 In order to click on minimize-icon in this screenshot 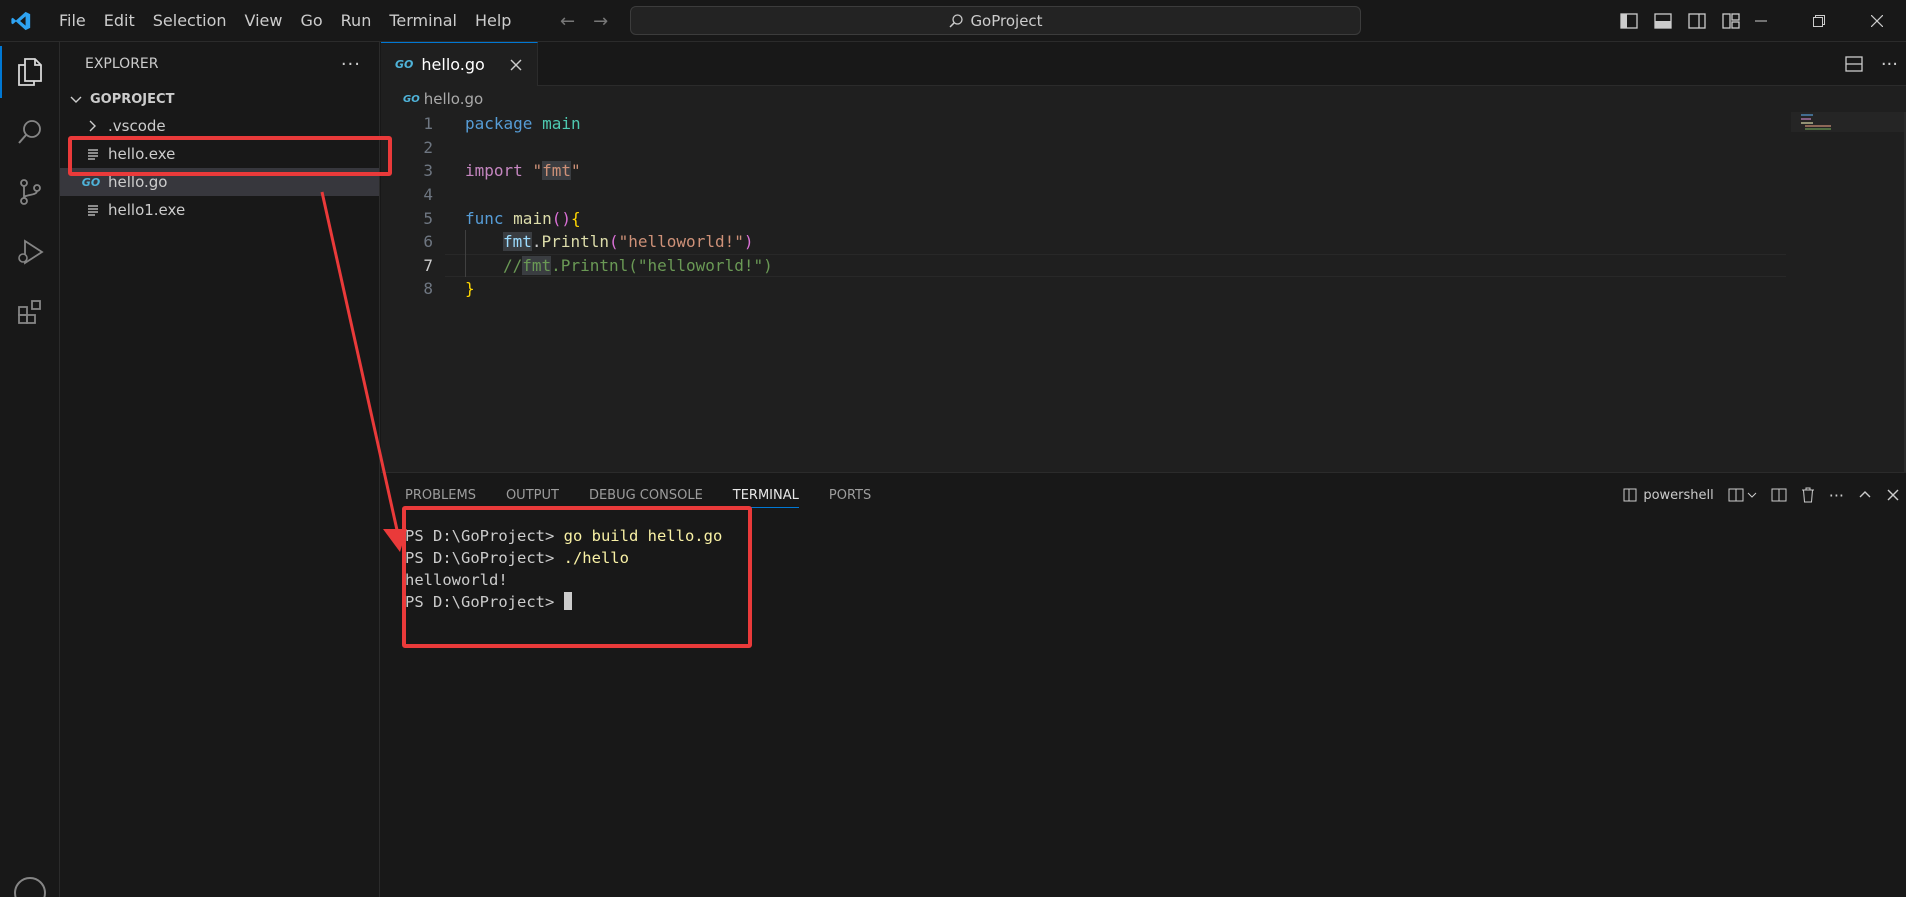, I will do `click(1761, 21)`.